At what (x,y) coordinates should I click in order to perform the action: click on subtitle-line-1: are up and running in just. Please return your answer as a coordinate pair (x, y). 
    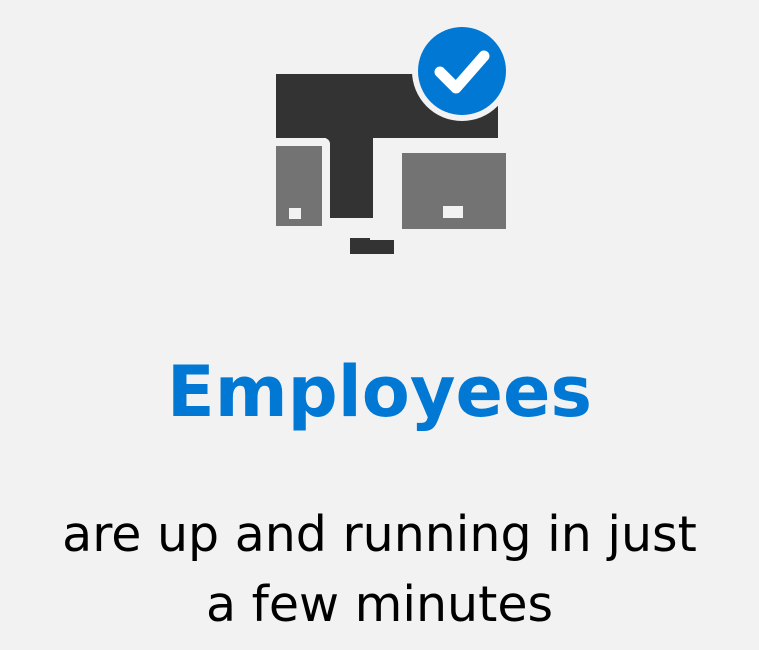
    Looking at the image, I should click on (379, 534).